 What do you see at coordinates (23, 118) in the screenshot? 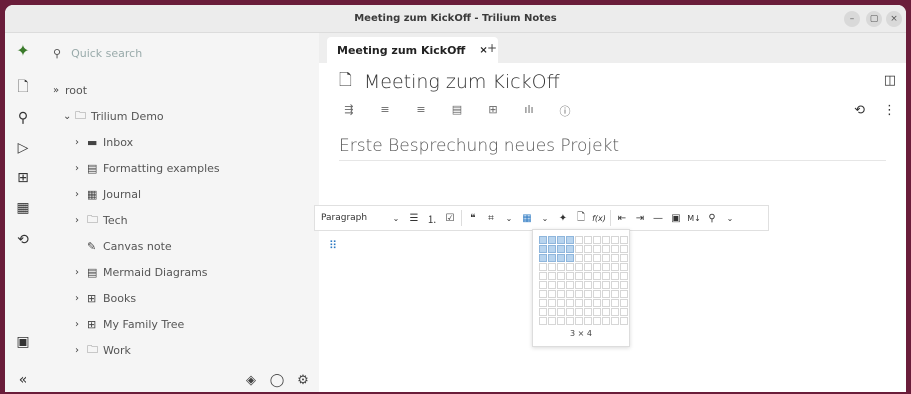
I see `search-icon: ⚲` at bounding box center [23, 118].